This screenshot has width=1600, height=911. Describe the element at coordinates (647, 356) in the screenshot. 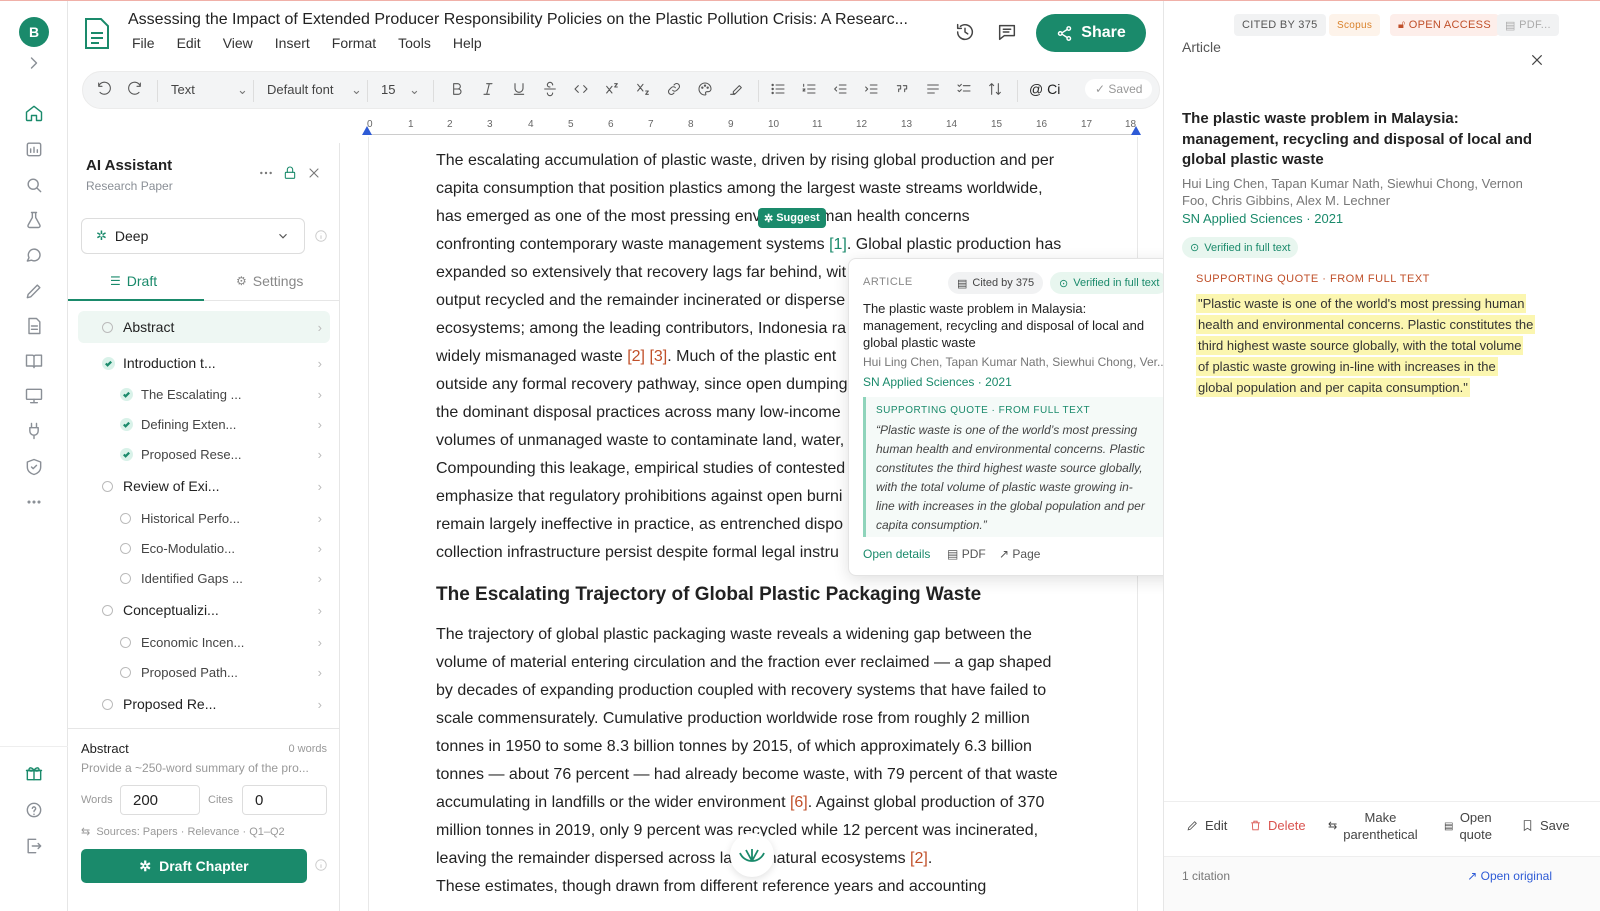

I see `citation-marker: [2] [3]` at that location.